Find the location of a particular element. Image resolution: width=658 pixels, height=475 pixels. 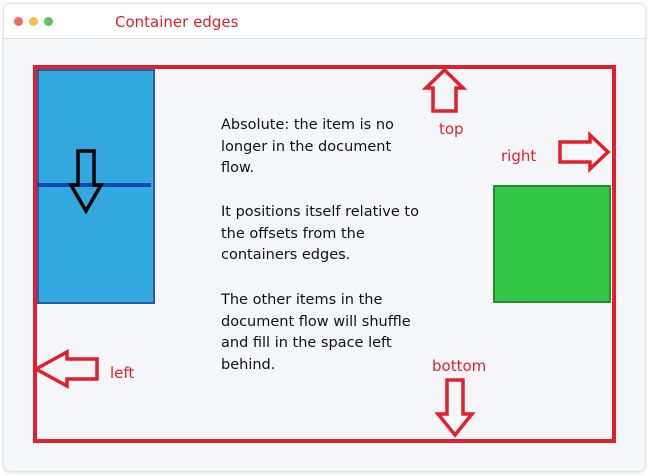

bottom-edge-label: bottom is located at coordinates (459, 366).